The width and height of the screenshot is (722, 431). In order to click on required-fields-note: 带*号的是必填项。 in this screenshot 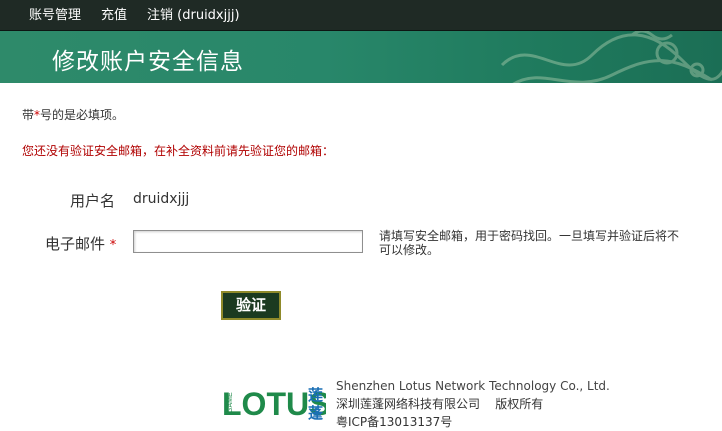, I will do `click(73, 114)`.